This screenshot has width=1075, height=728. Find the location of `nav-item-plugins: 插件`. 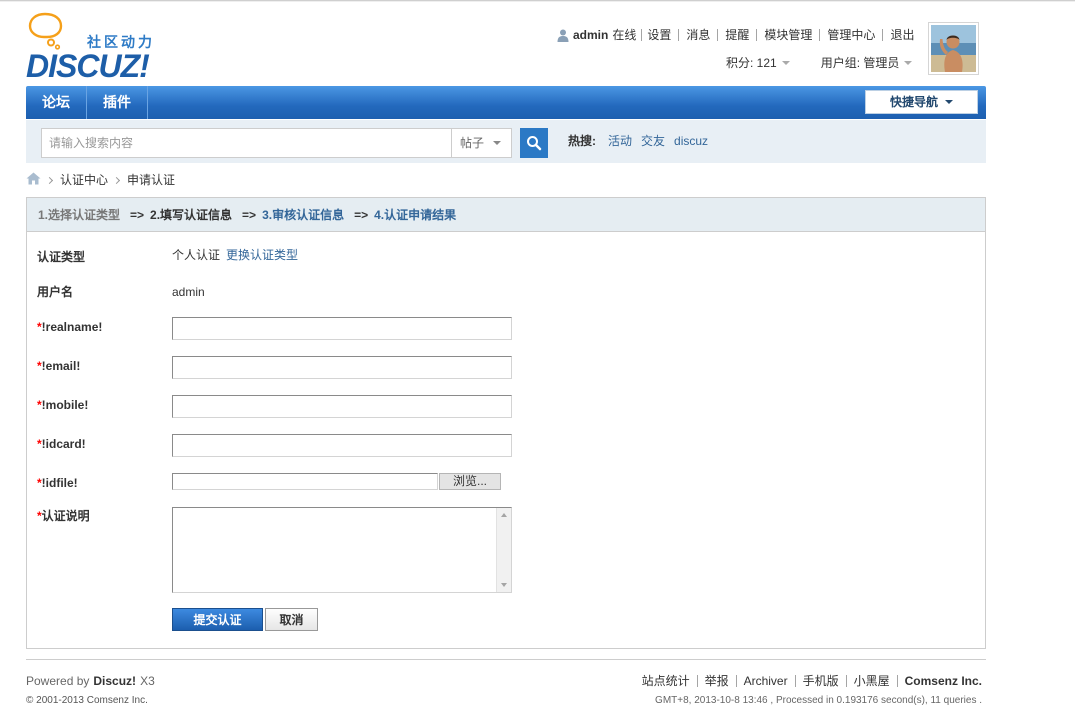

nav-item-plugins: 插件 is located at coordinates (117, 102).